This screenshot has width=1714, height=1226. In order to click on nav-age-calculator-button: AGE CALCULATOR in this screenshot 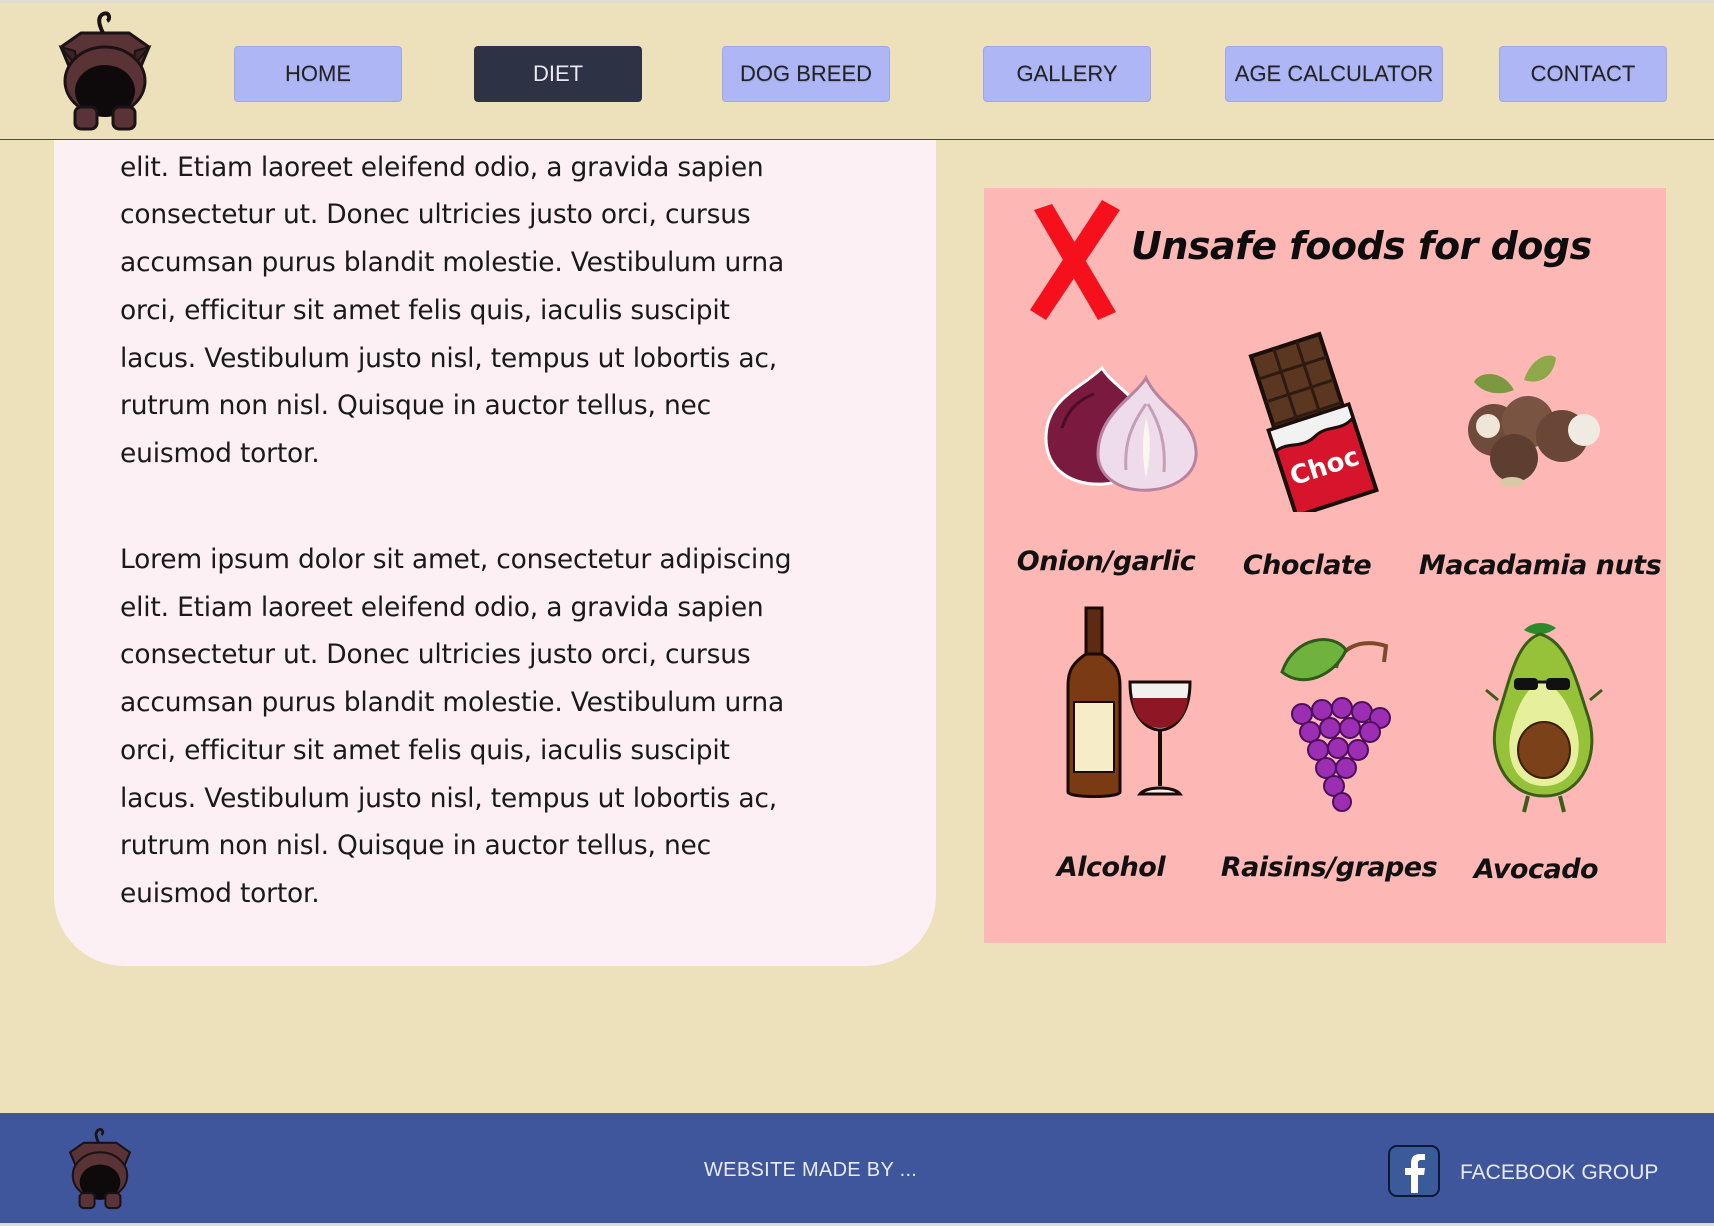, I will do `click(1334, 74)`.